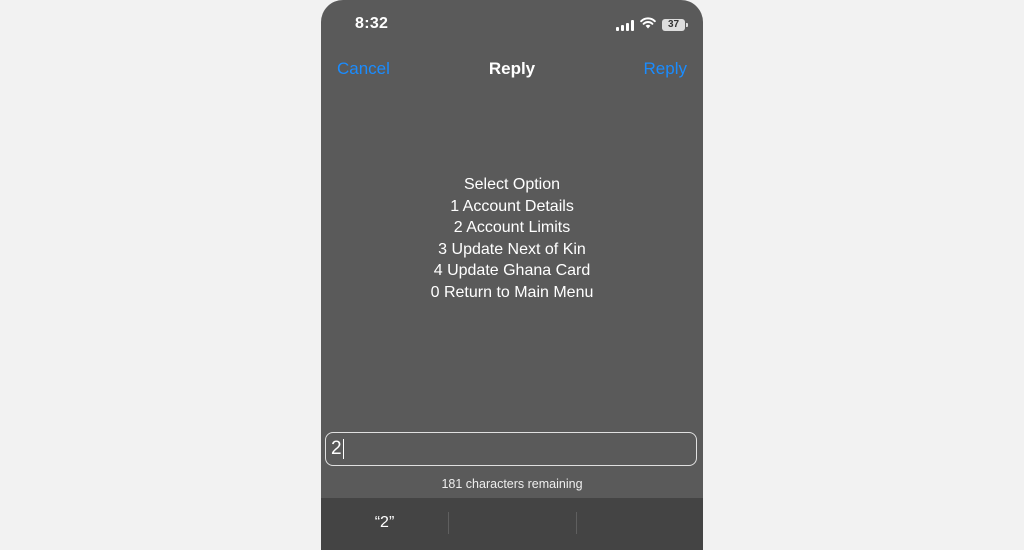  What do you see at coordinates (384, 524) in the screenshot?
I see `suggestion-1: “2”` at bounding box center [384, 524].